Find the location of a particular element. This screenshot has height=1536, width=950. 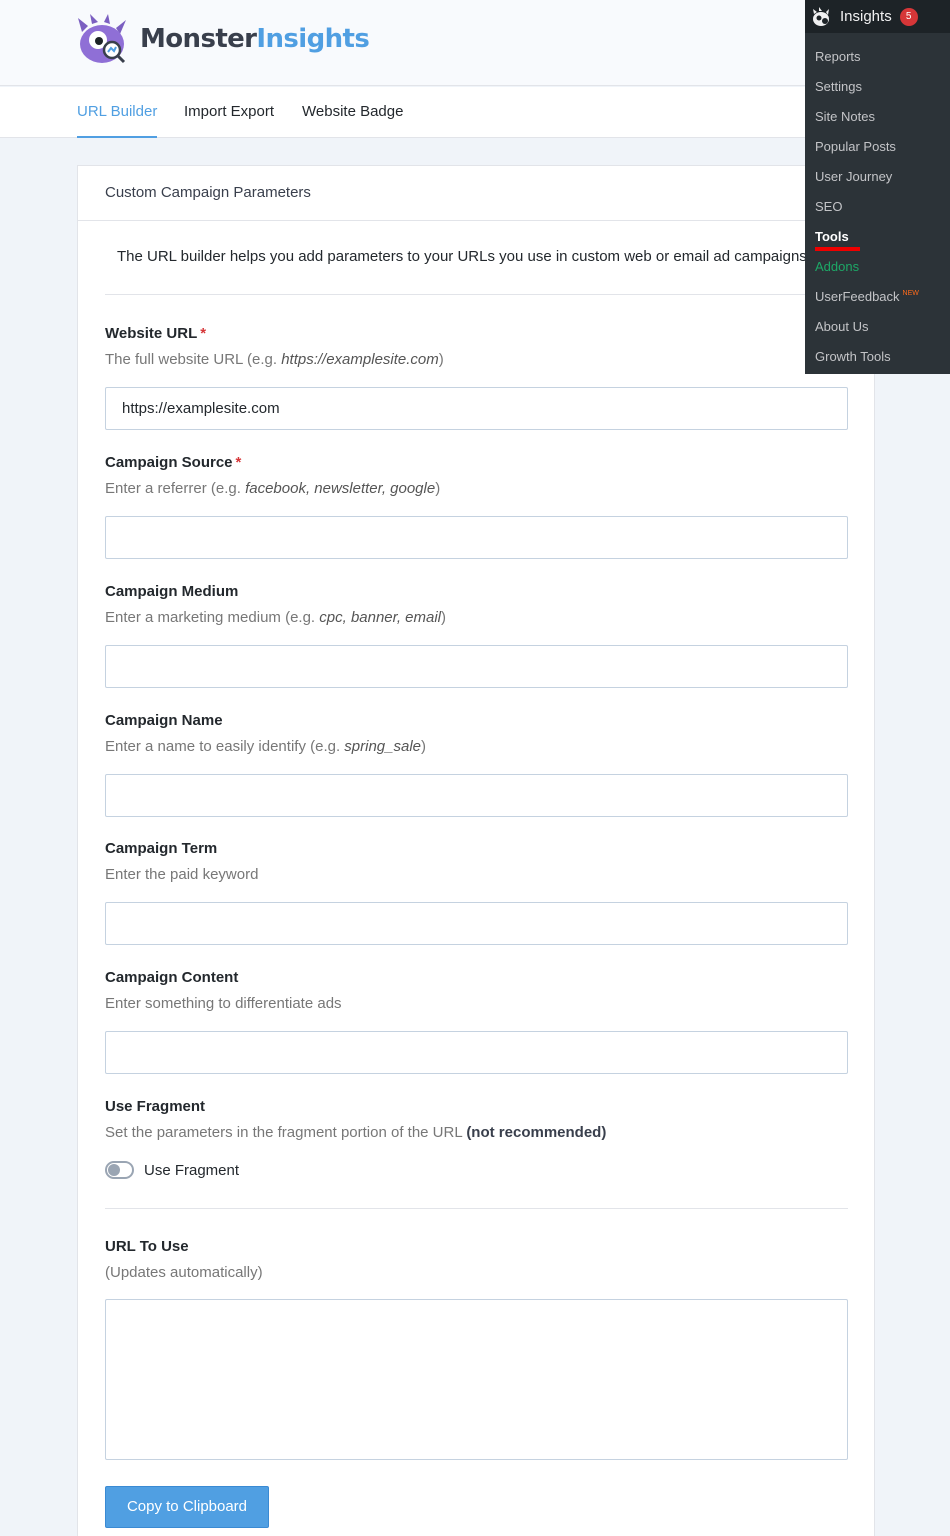

desc-text: Enter a marketing medium (e.g. is located at coordinates (212, 617).